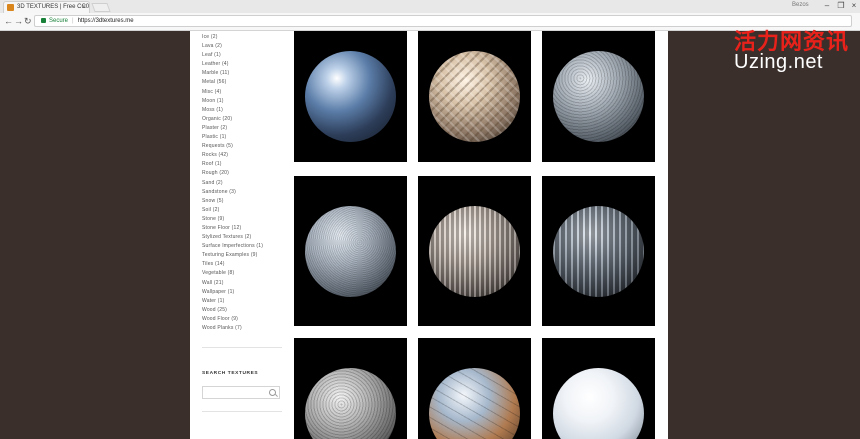  I want to click on browser-toolbar: ← → ↻ Secure | https://3dtextures.me, so click(430, 22).